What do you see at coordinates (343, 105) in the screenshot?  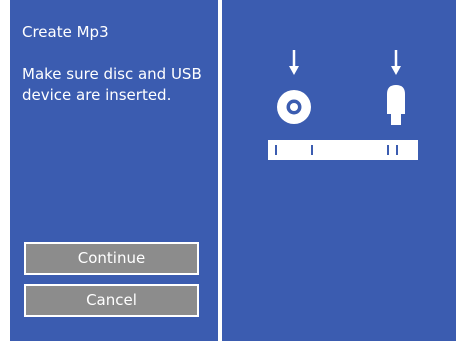 I see `insert-devices-illustration` at bounding box center [343, 105].